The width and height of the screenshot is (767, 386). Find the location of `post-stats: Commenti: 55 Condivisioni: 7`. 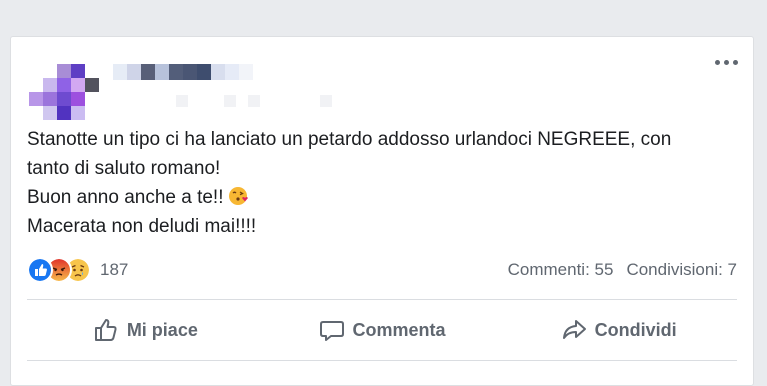

post-stats: Commenti: 55 Condivisioni: 7 is located at coordinates (622, 270).